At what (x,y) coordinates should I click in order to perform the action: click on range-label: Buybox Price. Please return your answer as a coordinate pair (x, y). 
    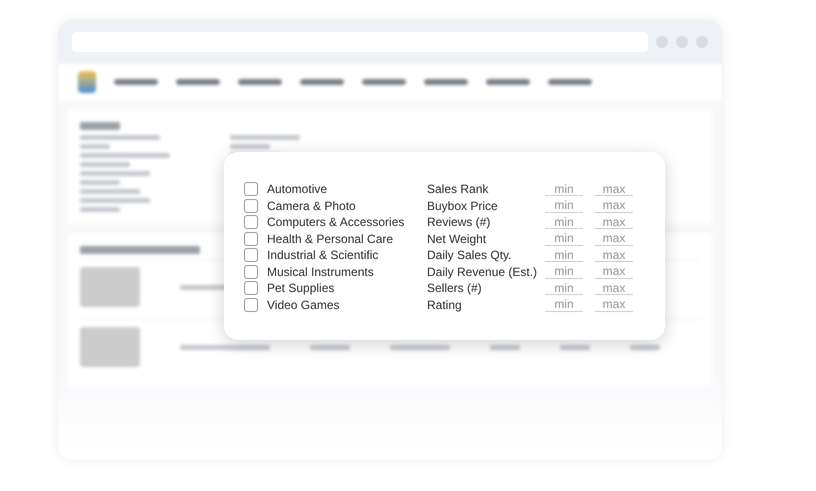
    Looking at the image, I should click on (463, 205).